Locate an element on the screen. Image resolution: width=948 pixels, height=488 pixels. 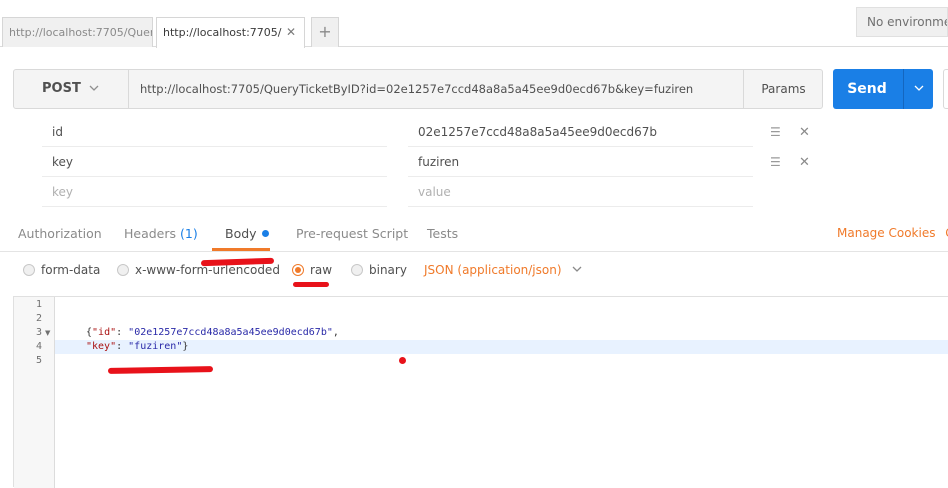
fold-arrow-icon: ▼ is located at coordinates (47, 333).